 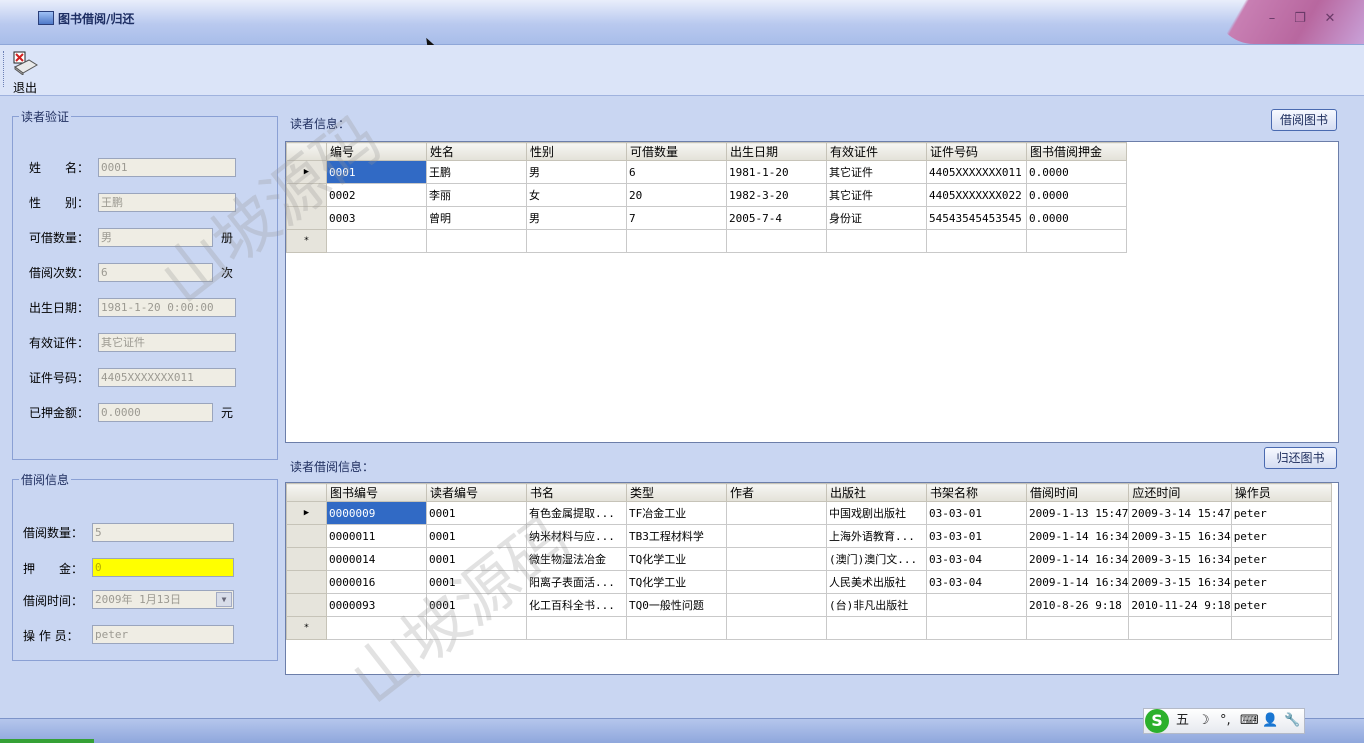 What do you see at coordinates (976, 195) in the screenshot?
I see `table-cell: 4405XXXXXXX022` at bounding box center [976, 195].